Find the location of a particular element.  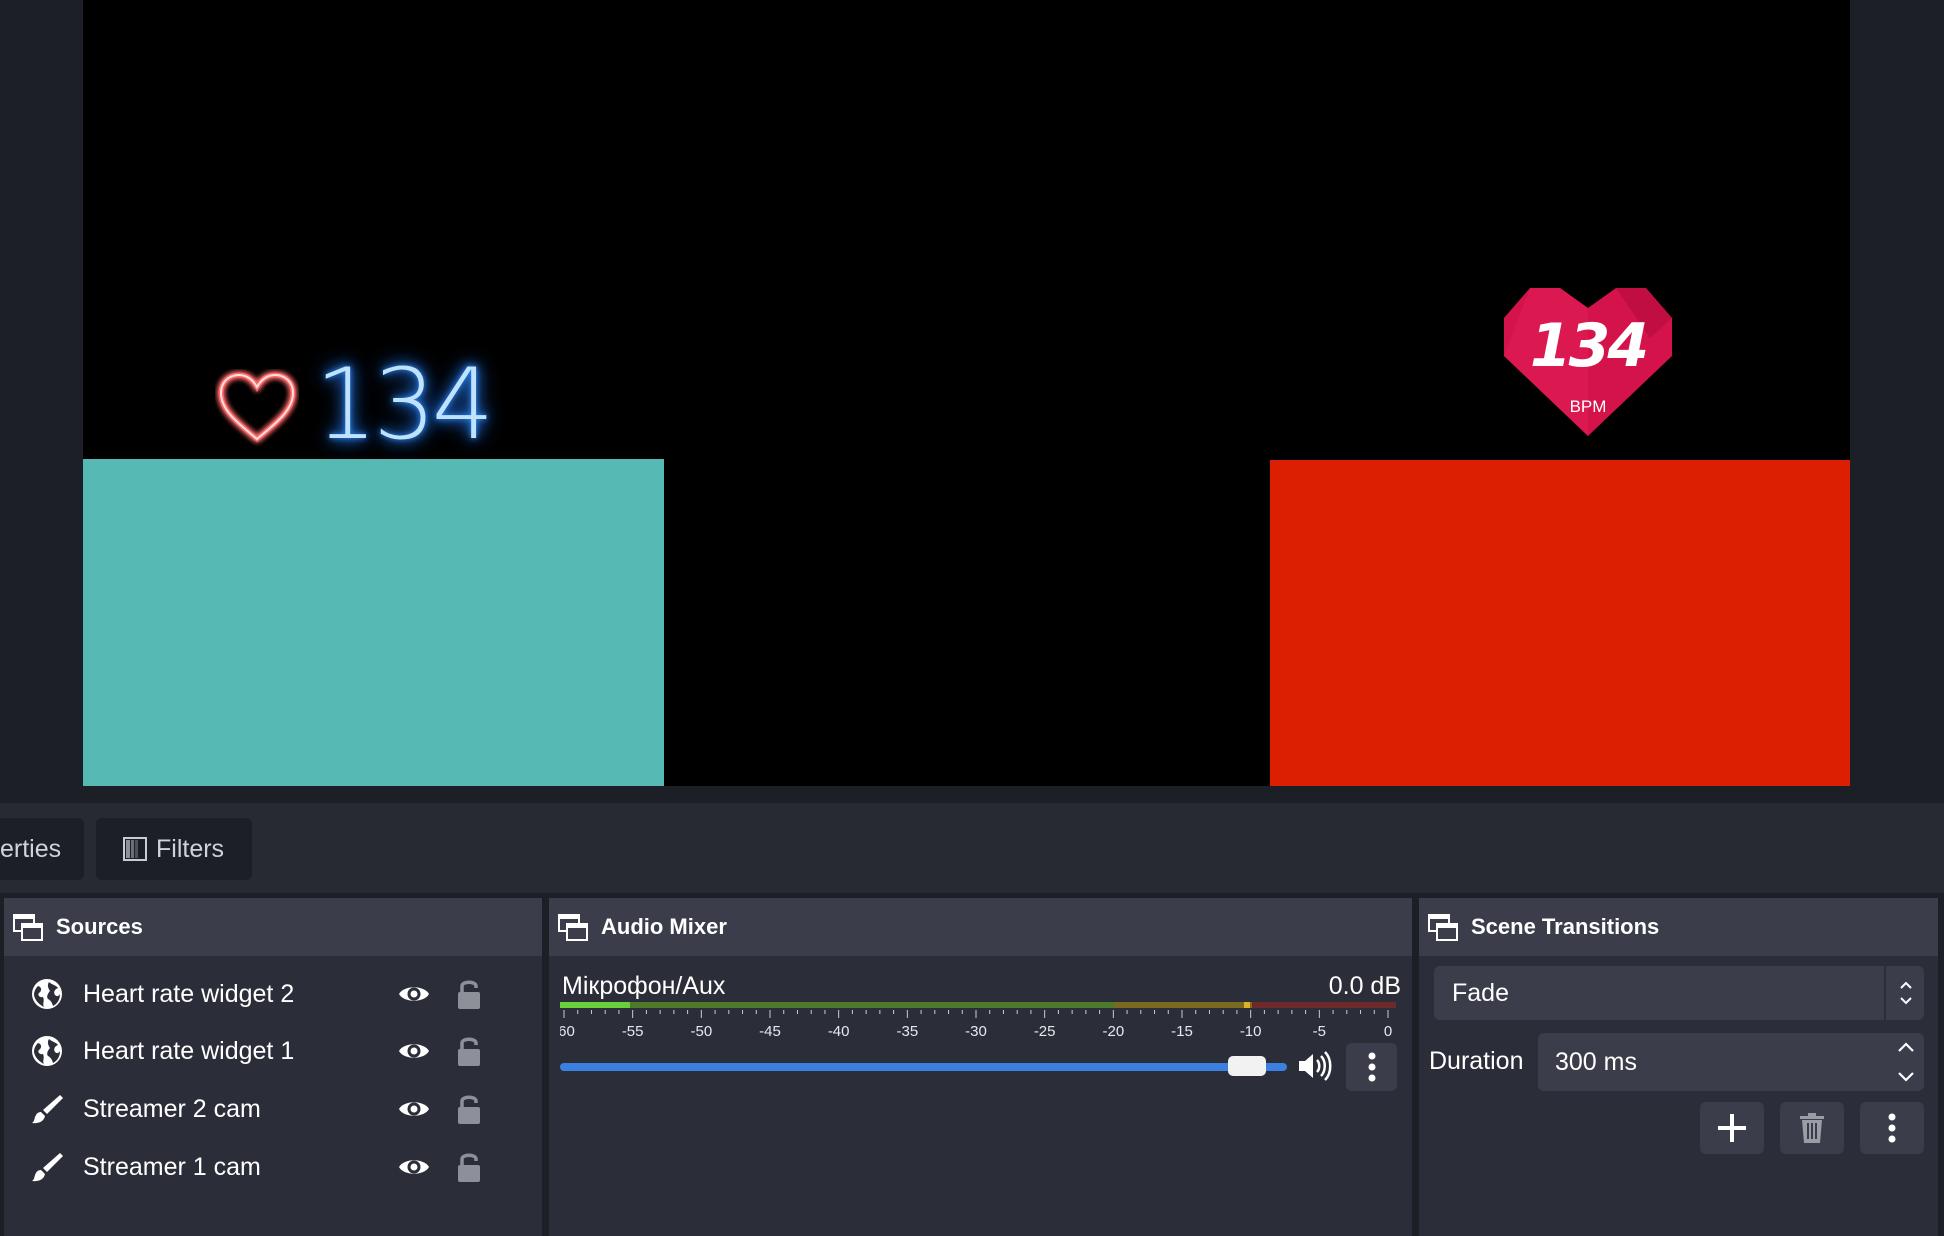

meter-tick-label: -25 is located at coordinates (1045, 1031).